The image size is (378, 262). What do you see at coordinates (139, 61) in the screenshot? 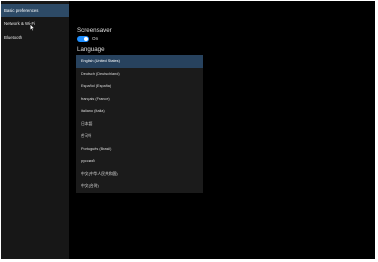
I see `language-option: English (United States)` at bounding box center [139, 61].